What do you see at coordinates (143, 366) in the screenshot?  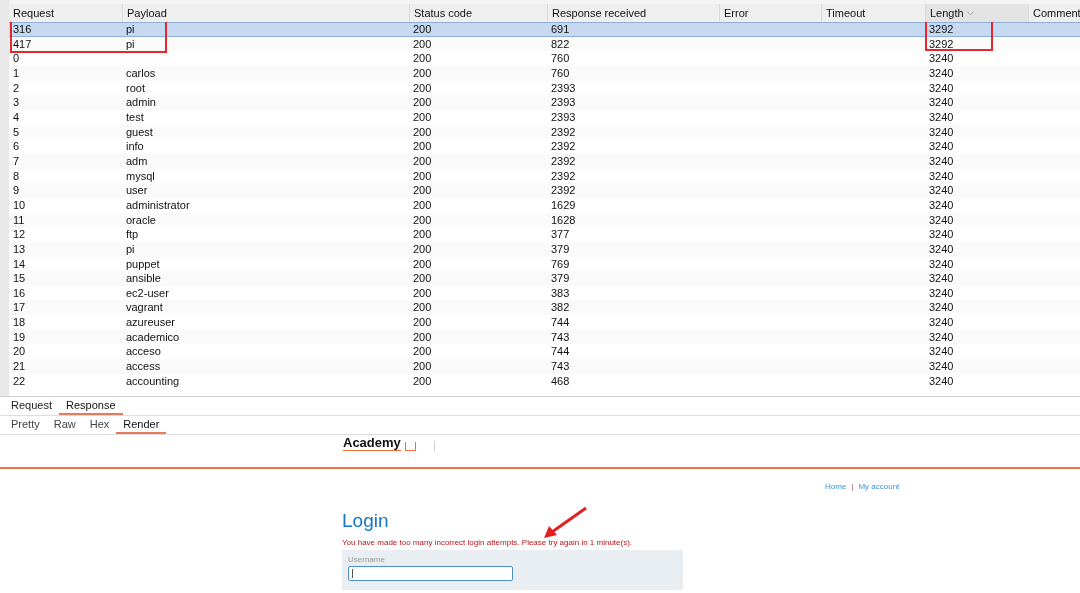 I see `table-cell: access` at bounding box center [143, 366].